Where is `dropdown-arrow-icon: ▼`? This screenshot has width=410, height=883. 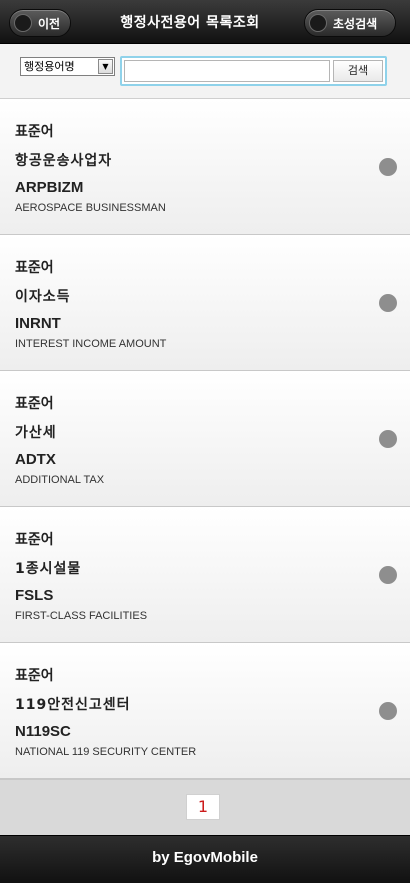
dropdown-arrow-icon: ▼ is located at coordinates (105, 66).